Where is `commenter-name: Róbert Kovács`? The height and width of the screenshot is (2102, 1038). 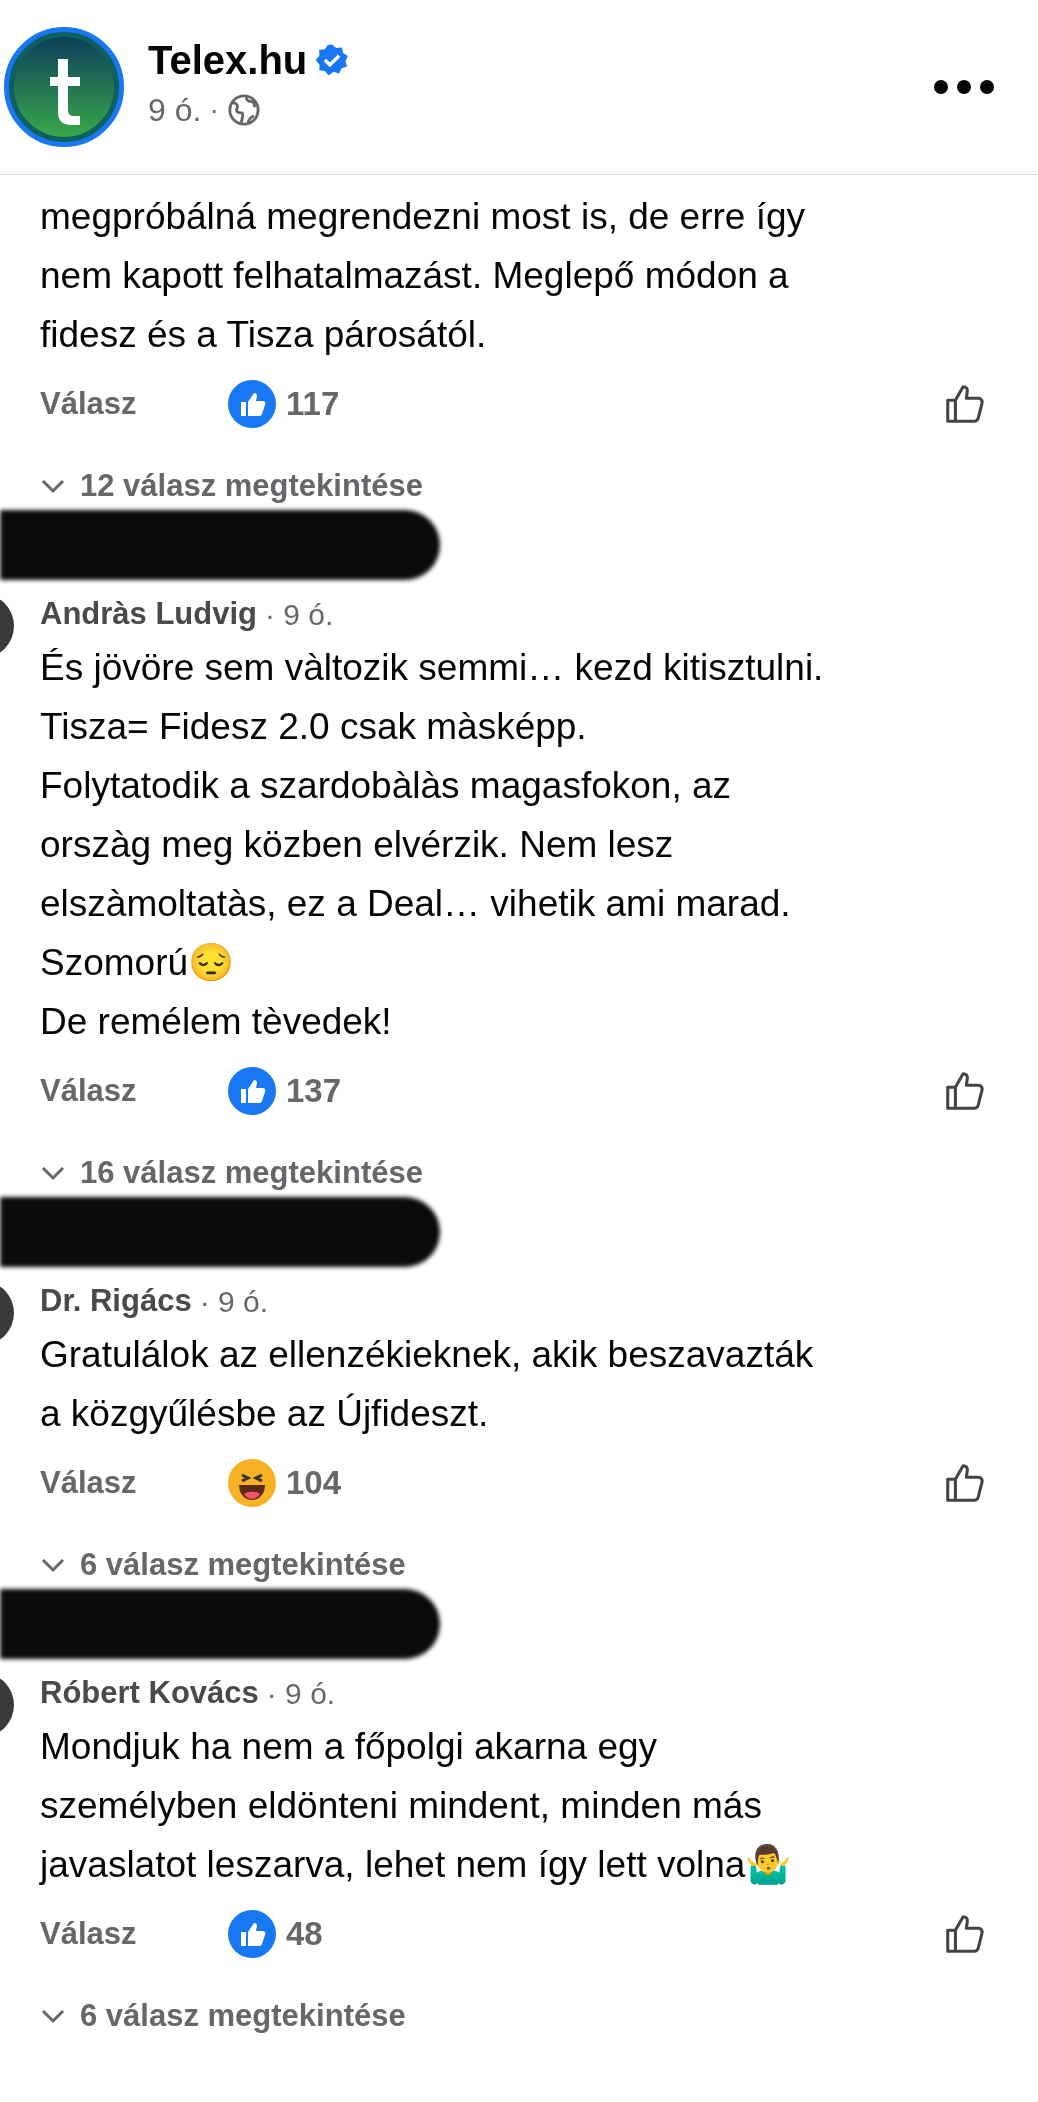
commenter-name: Róbert Kovács is located at coordinates (149, 1693).